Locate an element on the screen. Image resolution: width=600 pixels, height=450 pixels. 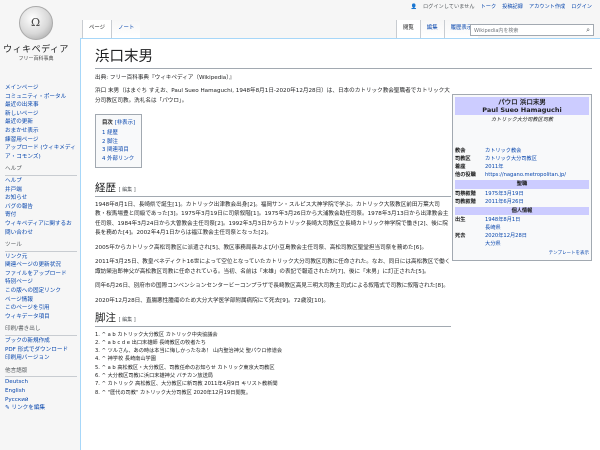
edit-links-link: ✎ リンクを編集 is located at coordinates (41, 408).